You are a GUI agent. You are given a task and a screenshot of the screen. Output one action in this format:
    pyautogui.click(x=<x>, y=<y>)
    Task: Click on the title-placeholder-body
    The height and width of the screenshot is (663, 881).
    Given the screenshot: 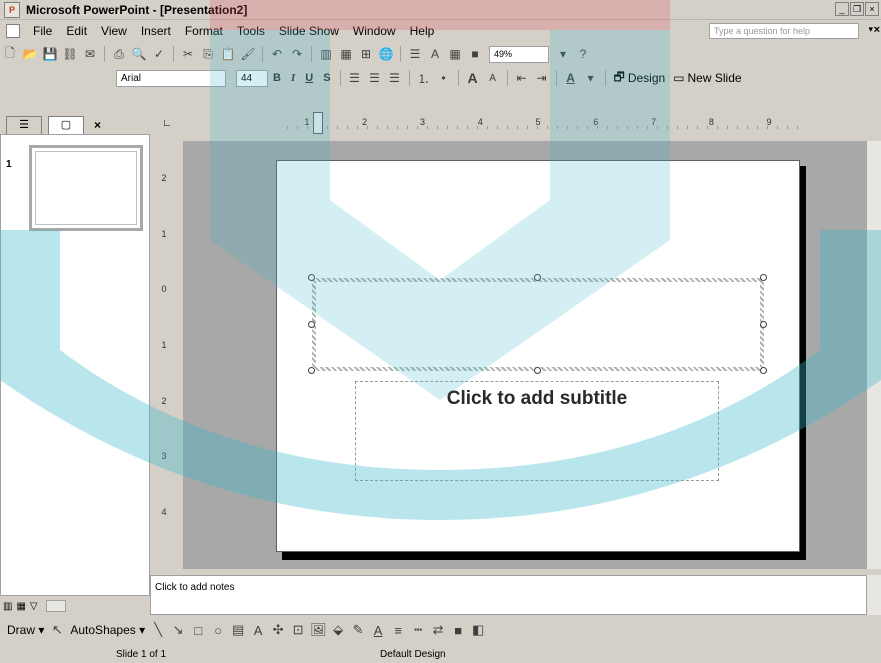 What is the action you would take?
    pyautogui.click(x=538, y=324)
    